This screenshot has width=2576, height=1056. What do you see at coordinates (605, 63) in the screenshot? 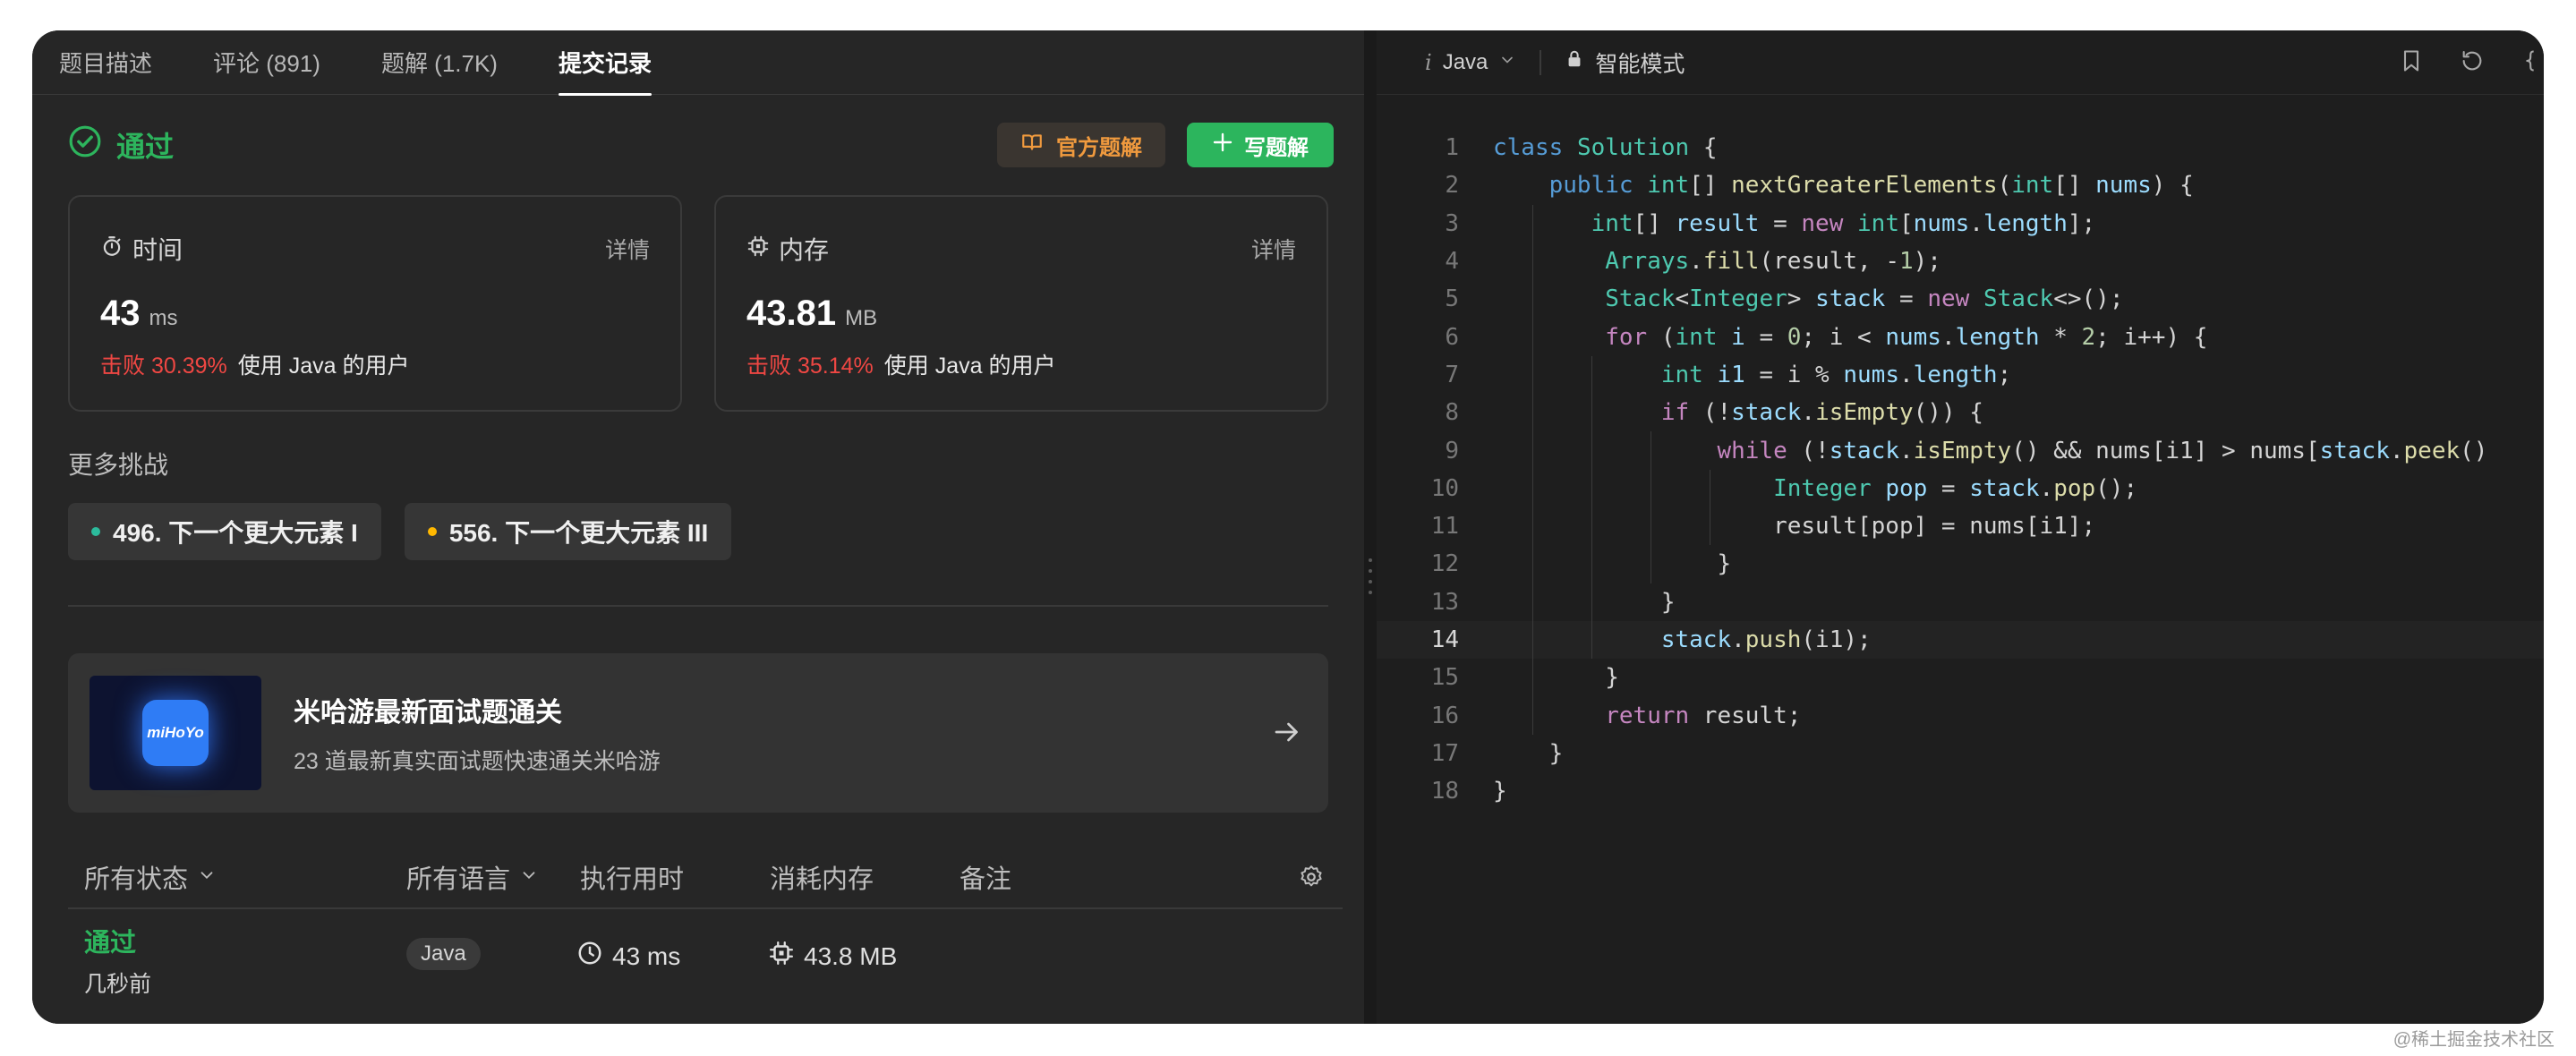
I see `tab-submissions: 提交记录` at bounding box center [605, 63].